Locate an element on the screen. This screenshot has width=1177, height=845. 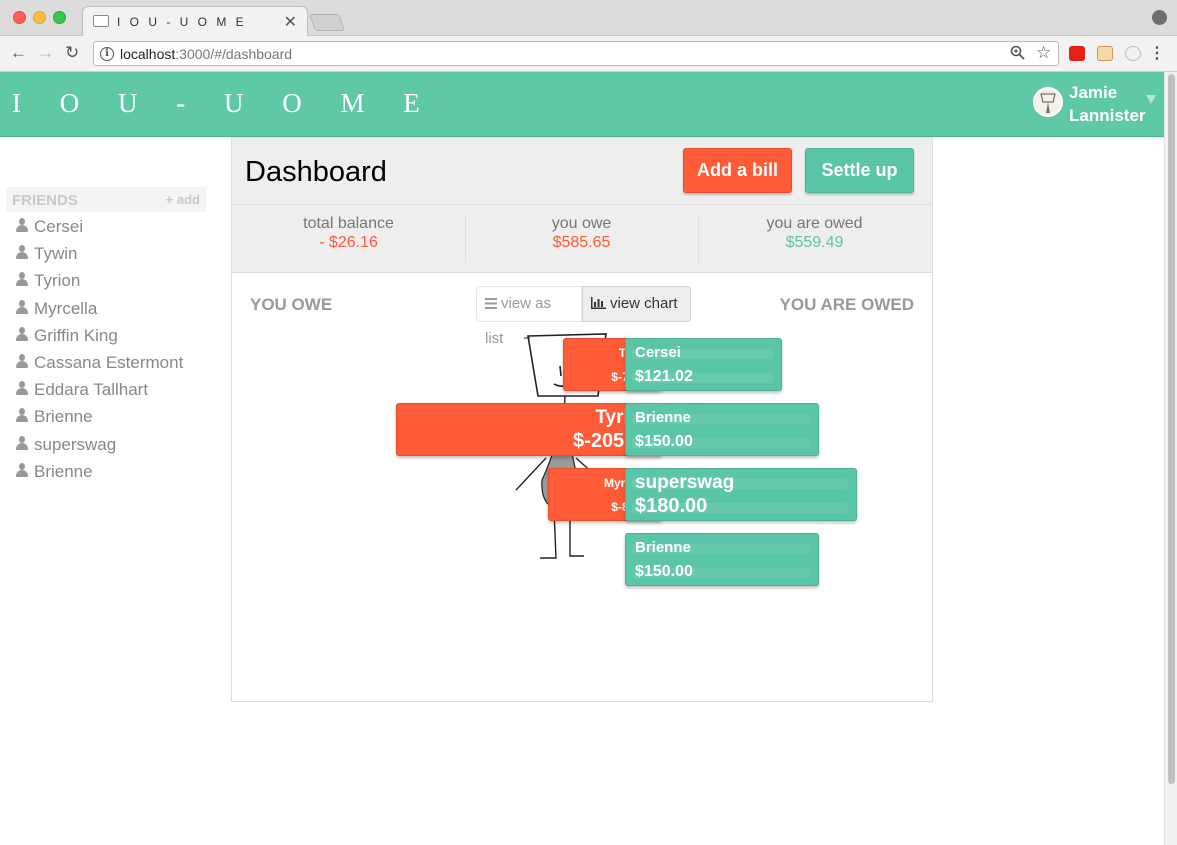
zoom-icon is located at coordinates (1017, 54).